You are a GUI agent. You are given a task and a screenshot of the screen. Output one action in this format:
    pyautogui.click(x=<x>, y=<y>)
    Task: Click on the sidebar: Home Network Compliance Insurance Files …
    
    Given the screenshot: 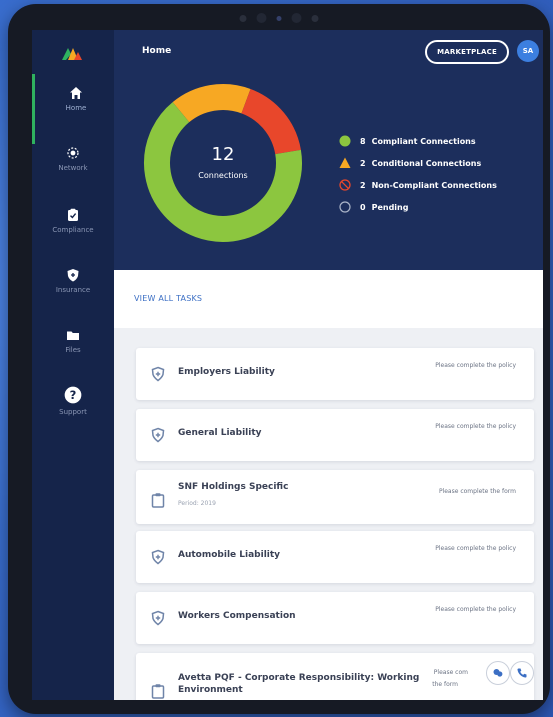 What is the action you would take?
    pyautogui.click(x=73, y=365)
    